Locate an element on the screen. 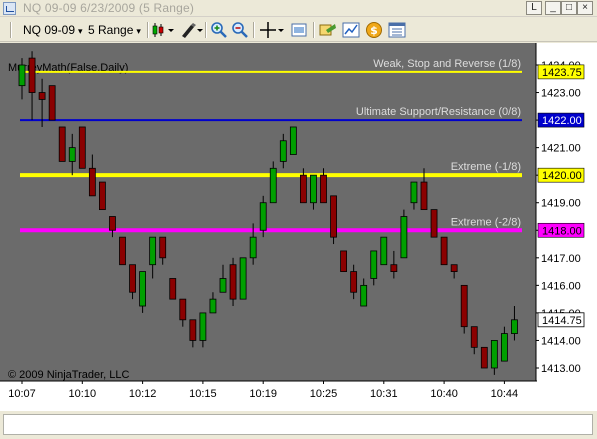 The height and width of the screenshot is (439, 597). window-title: NQ 09-09 6/23/2009 (5 Range) is located at coordinates (109, 8).